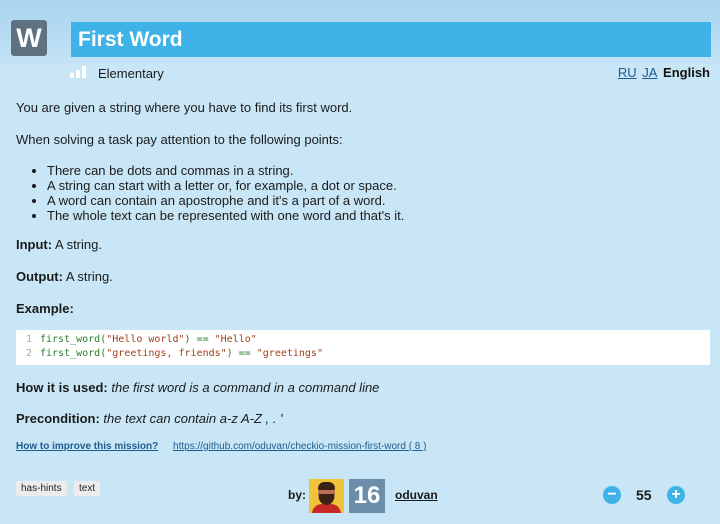 The width and height of the screenshot is (720, 524). What do you see at coordinates (58, 418) in the screenshot?
I see `precondition-label: Precondition:` at bounding box center [58, 418].